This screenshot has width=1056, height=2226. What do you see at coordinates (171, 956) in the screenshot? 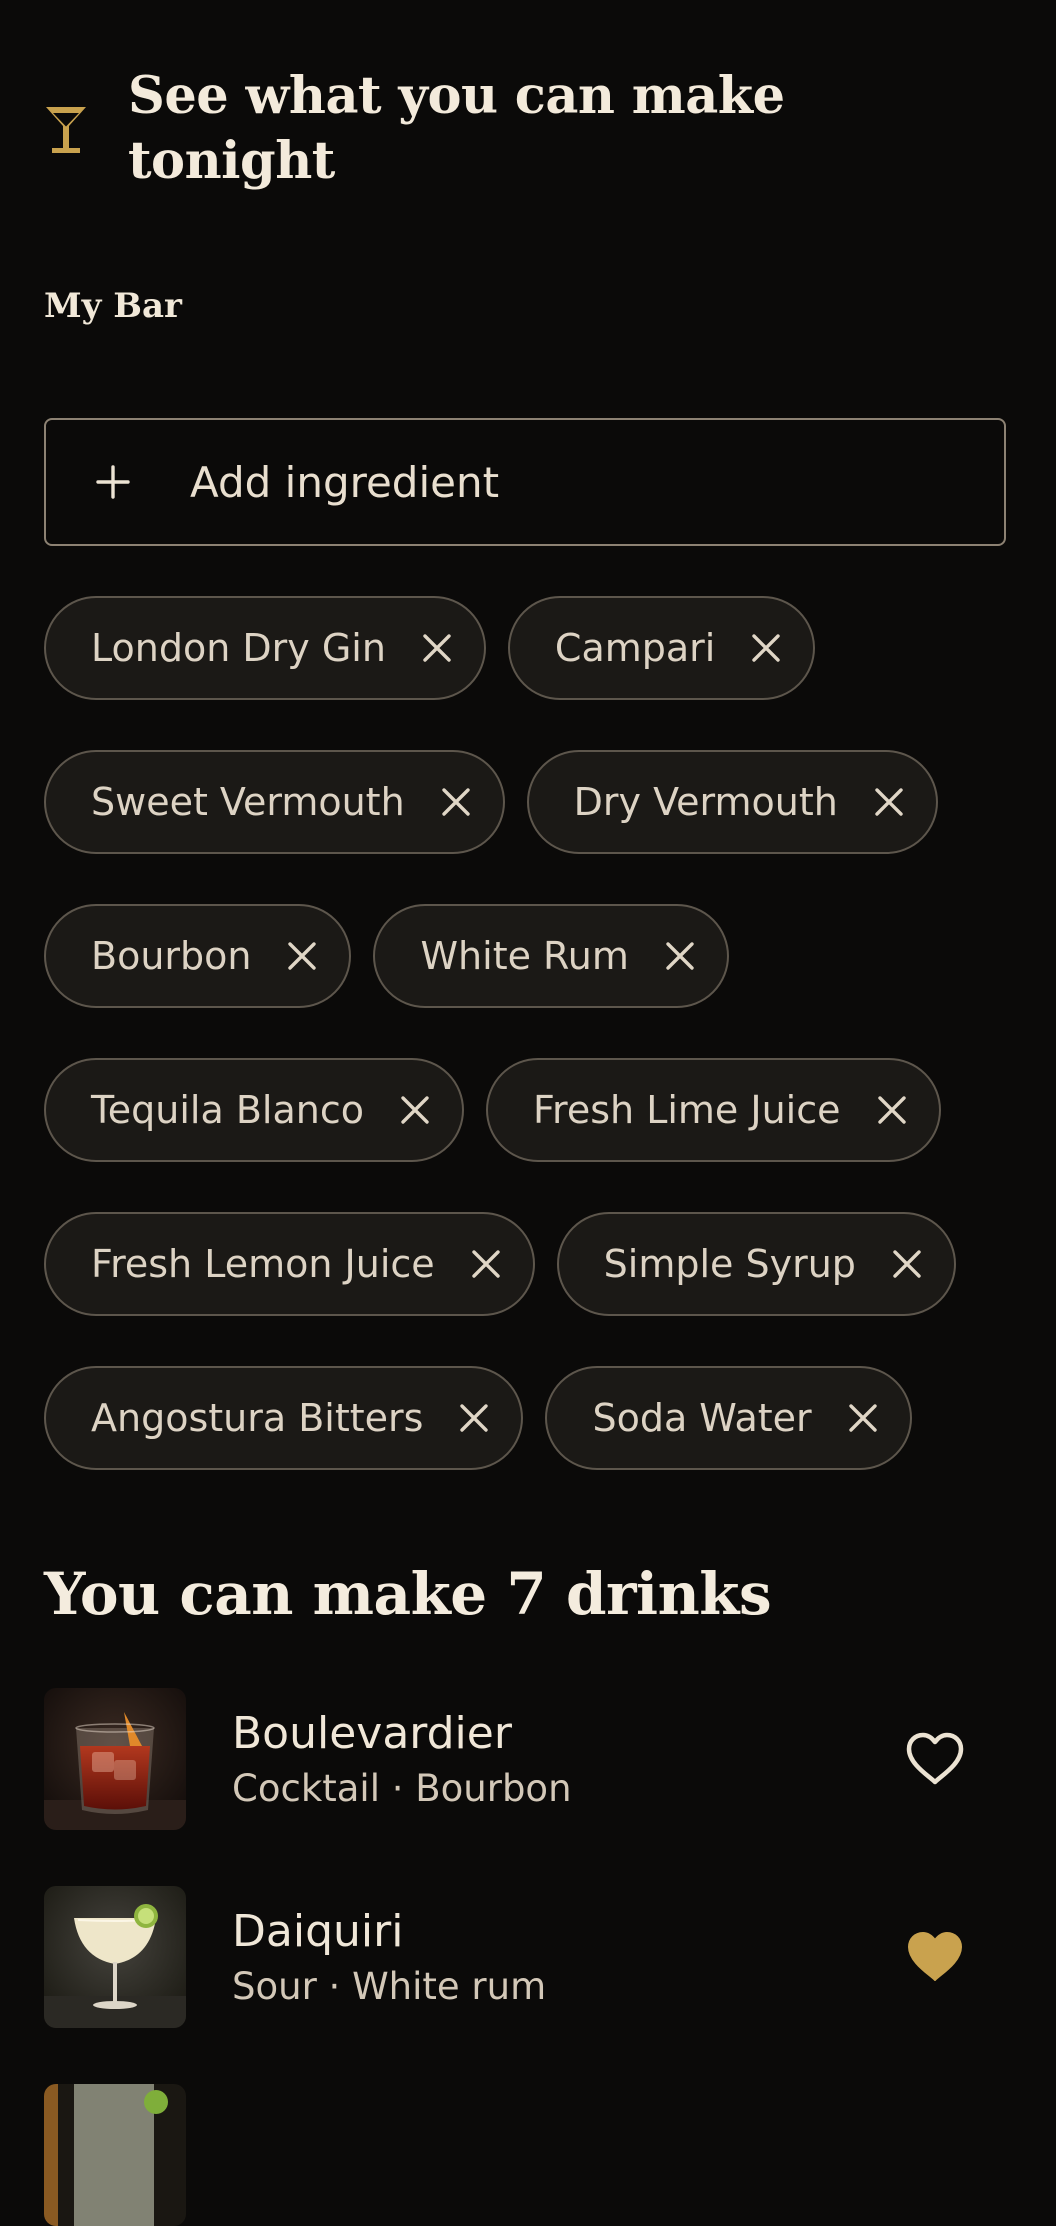
I see `ingredient-chip-label: Bourbon` at bounding box center [171, 956].